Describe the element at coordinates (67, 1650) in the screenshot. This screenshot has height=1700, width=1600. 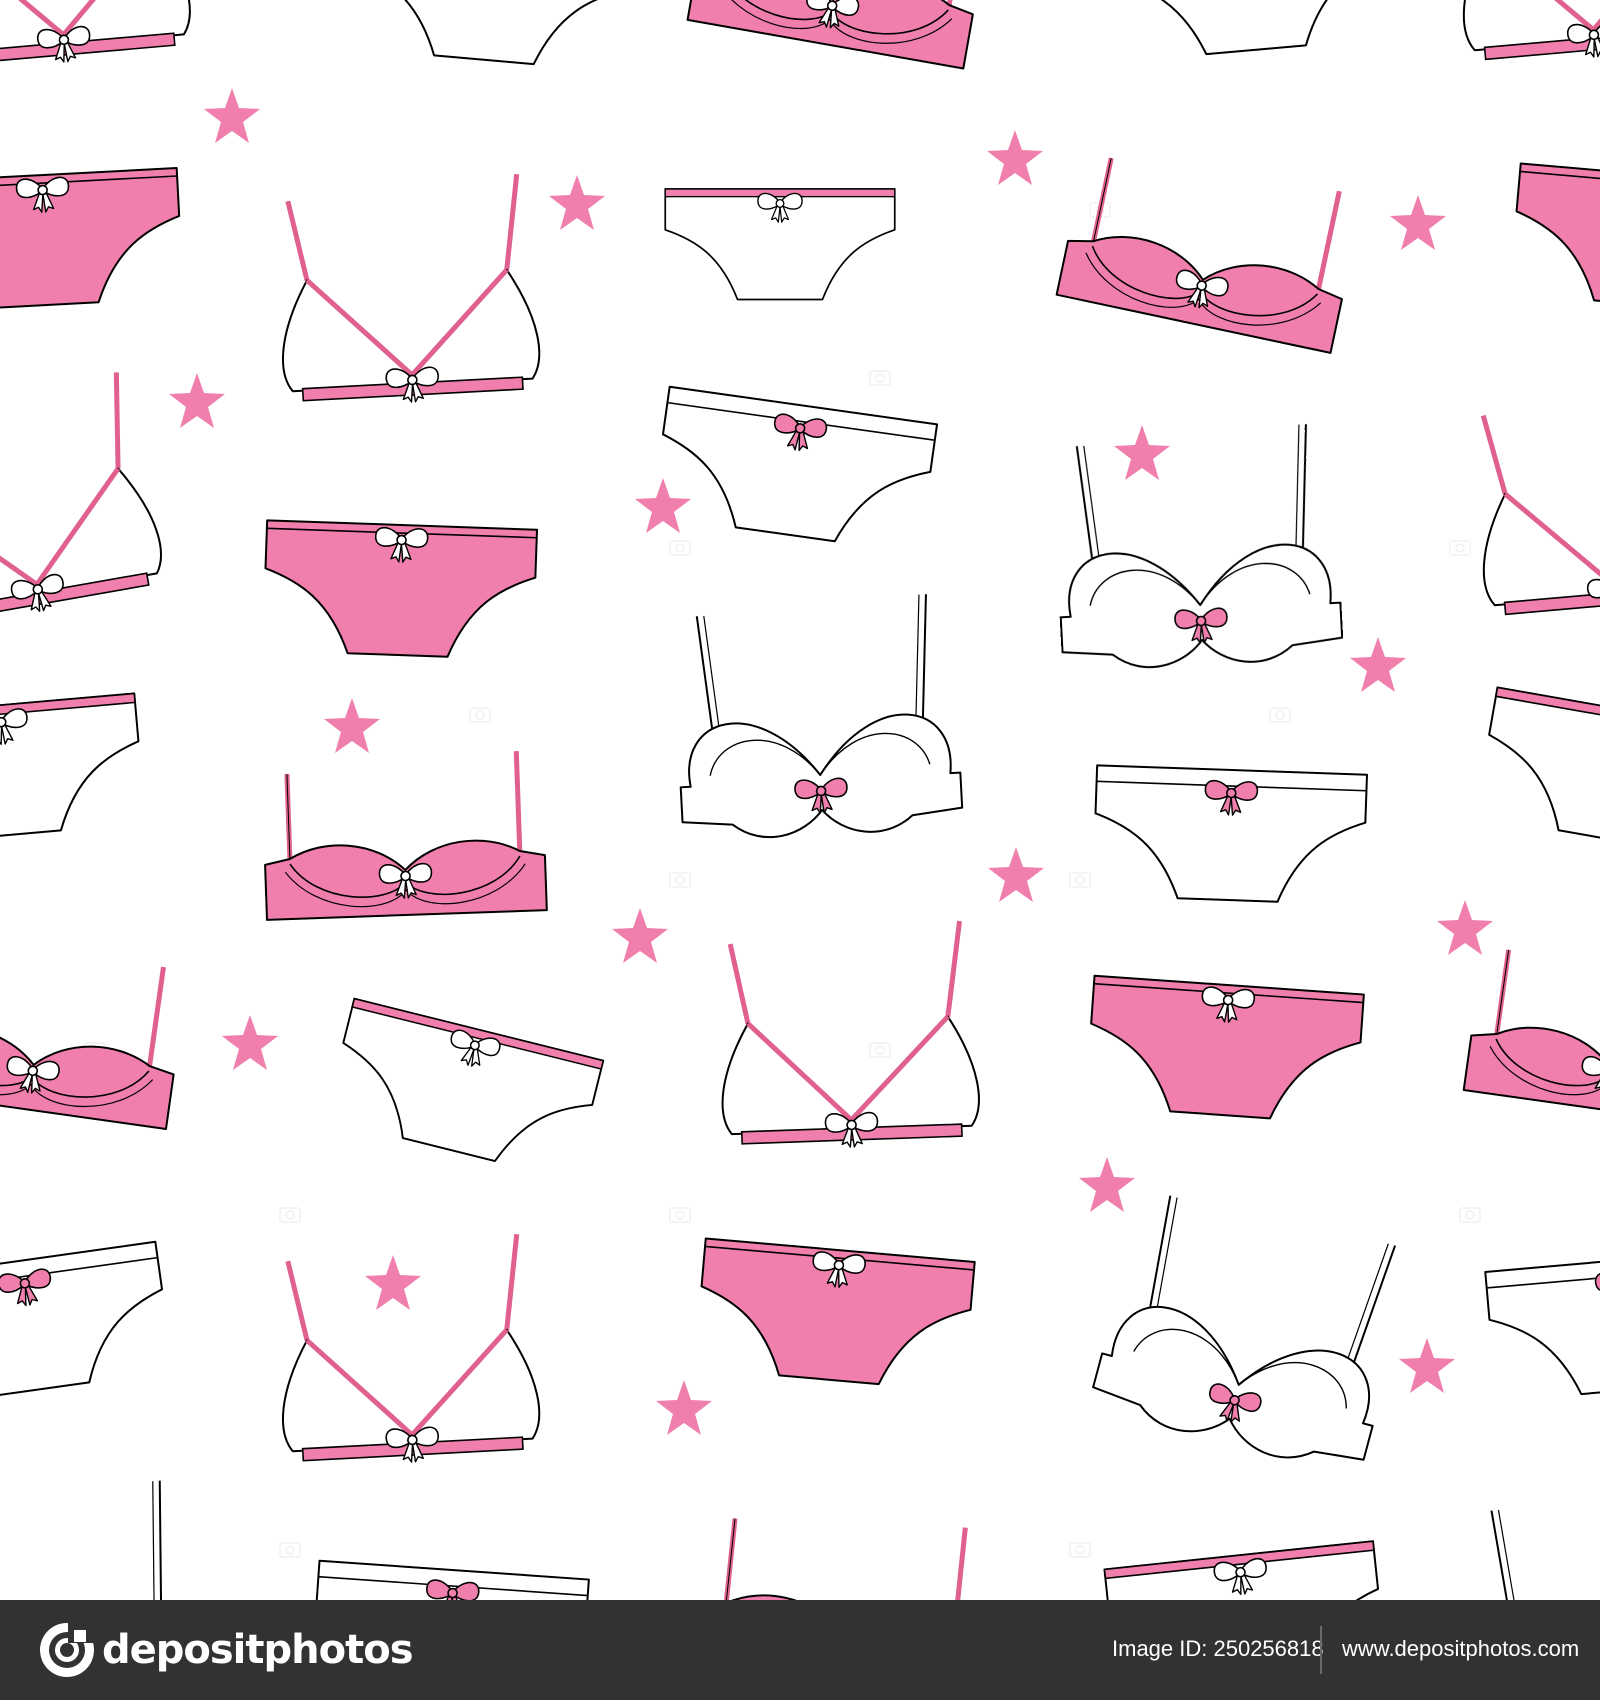
I see `depositphotos-logo-icon` at that location.